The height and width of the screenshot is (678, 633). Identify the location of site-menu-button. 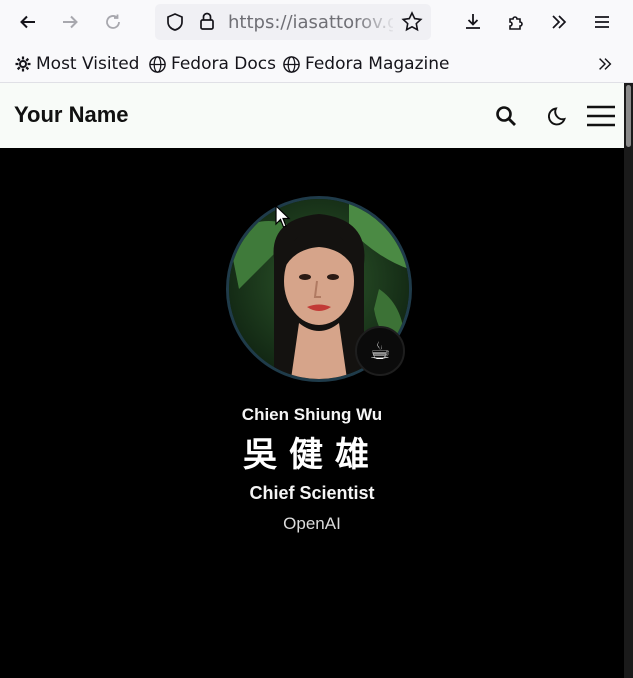
(601, 116).